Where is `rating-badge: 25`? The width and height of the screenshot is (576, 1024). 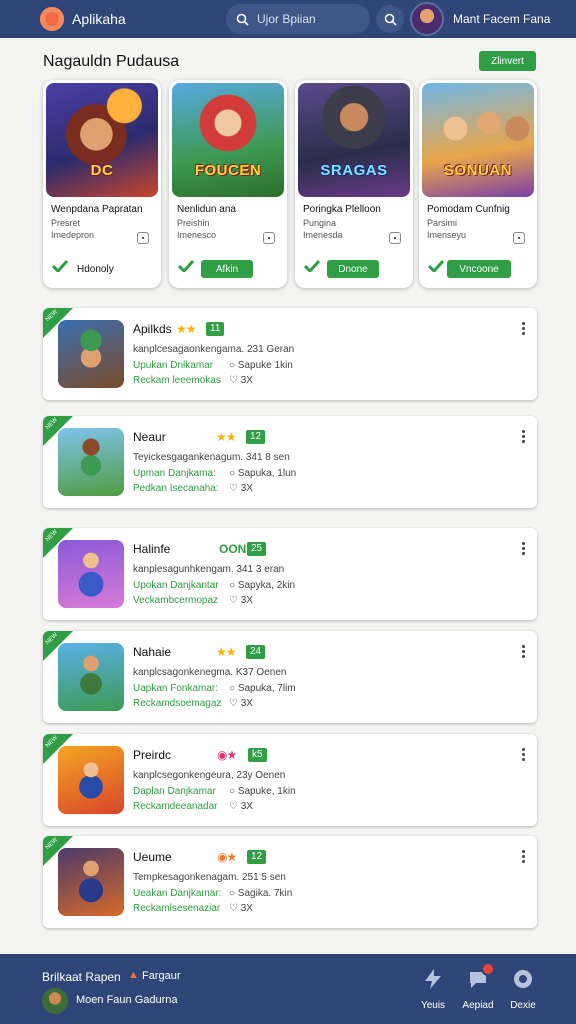 rating-badge: 25 is located at coordinates (257, 549).